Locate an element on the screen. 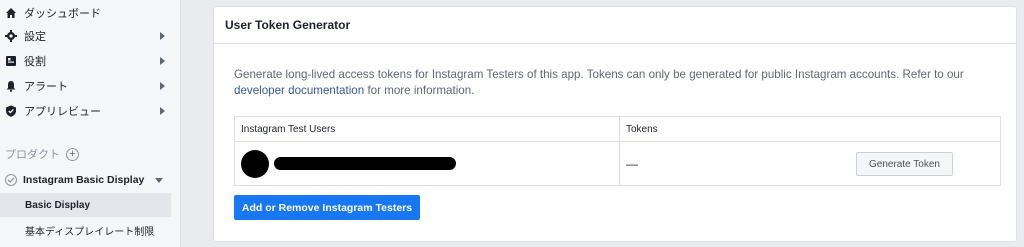 This screenshot has height=247, width=1024. sidebar-item-roles: 役割 is located at coordinates (85, 60).